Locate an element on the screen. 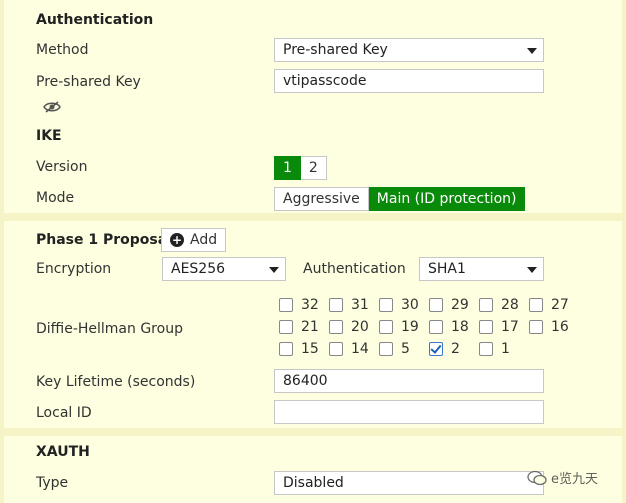 The width and height of the screenshot is (626, 503). xauth-type-select: Disabled is located at coordinates (409, 483).